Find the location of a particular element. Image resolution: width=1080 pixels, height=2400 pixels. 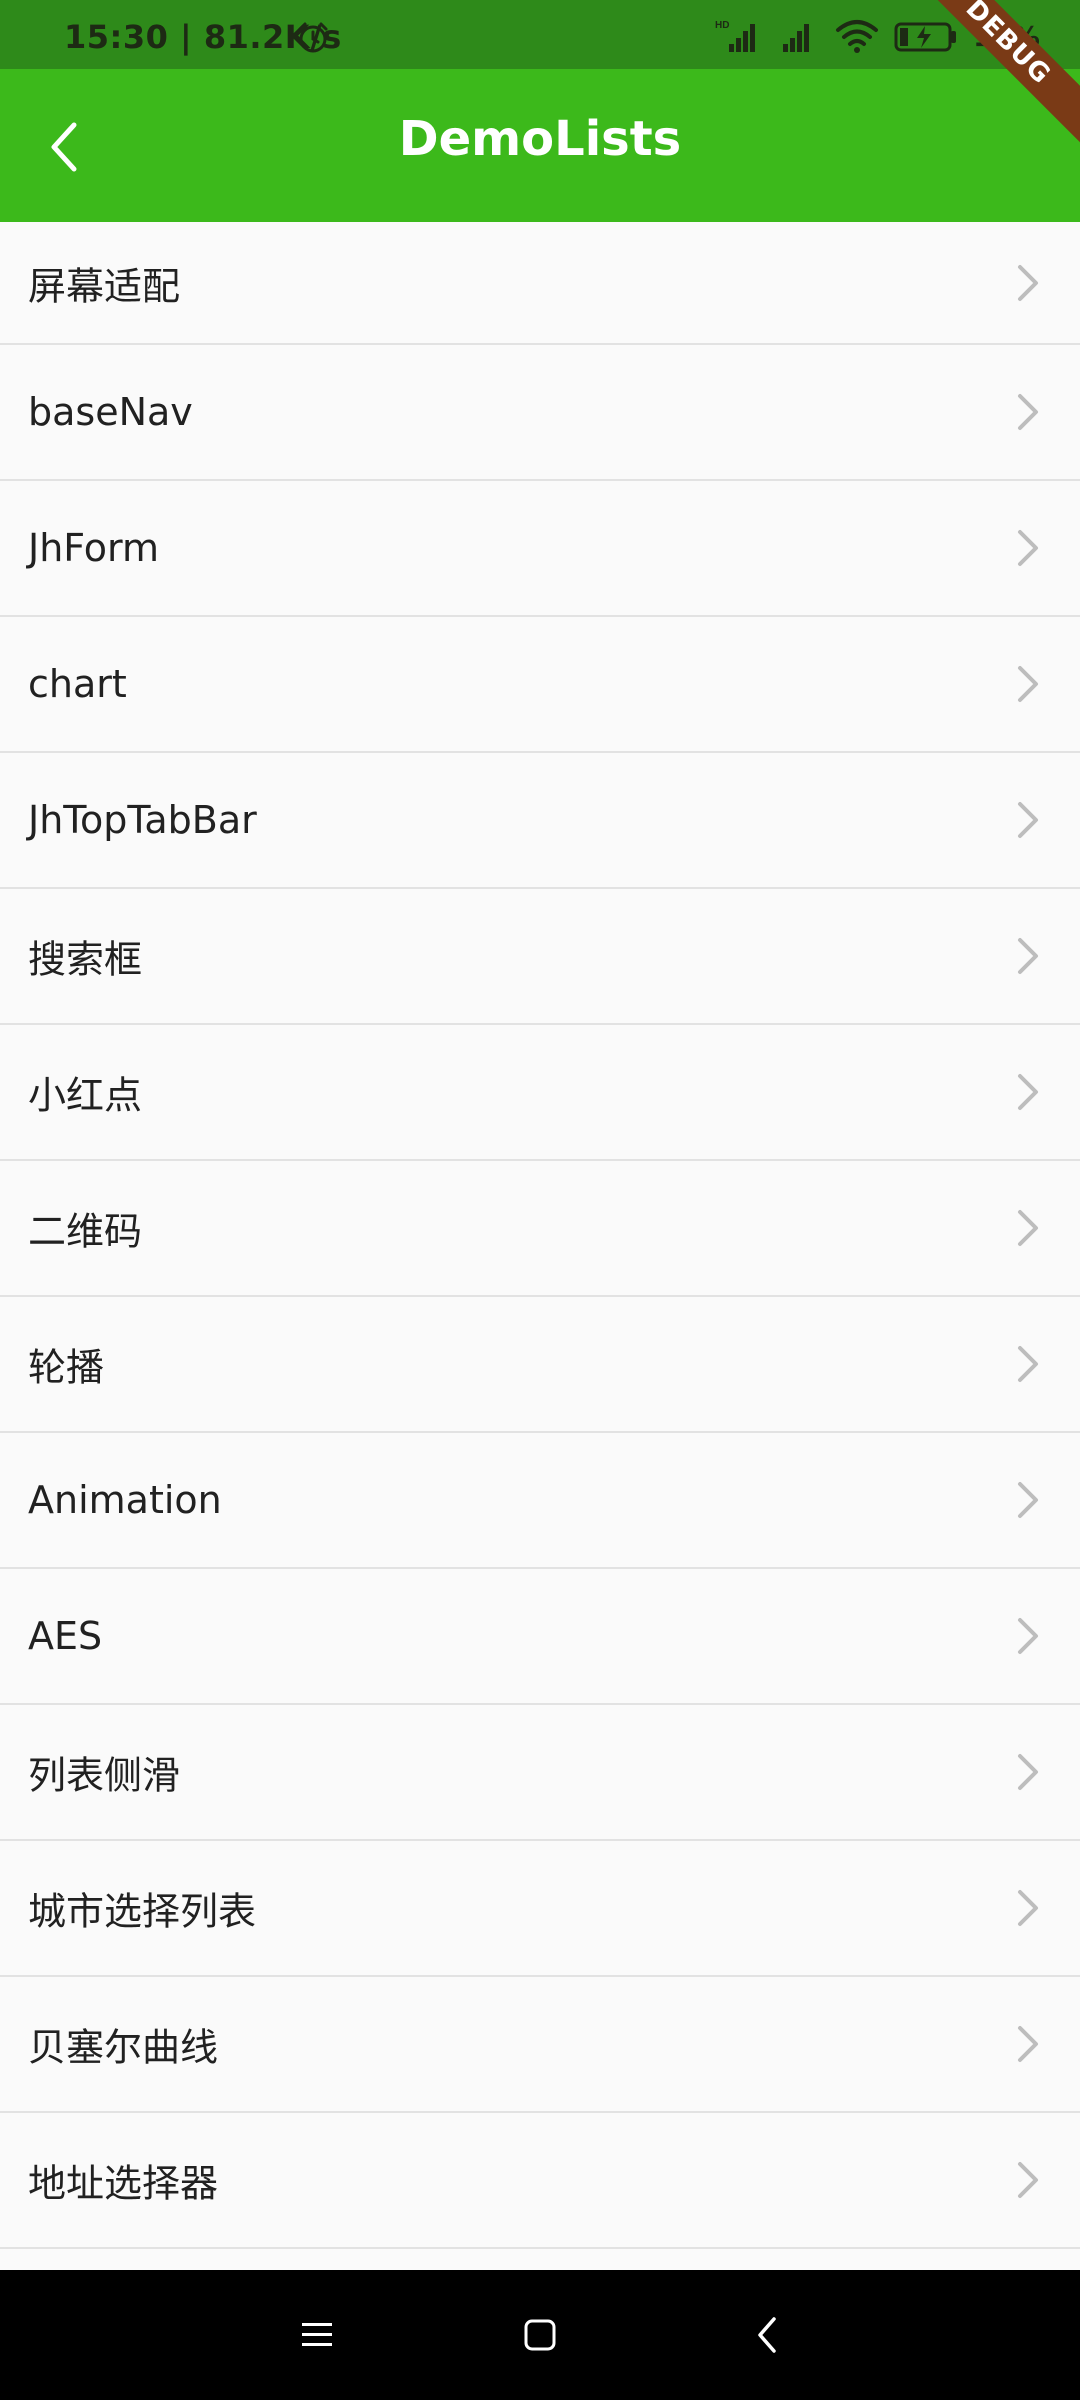

list-item-label: 贝塞尔曲线 is located at coordinates (123, 2047).